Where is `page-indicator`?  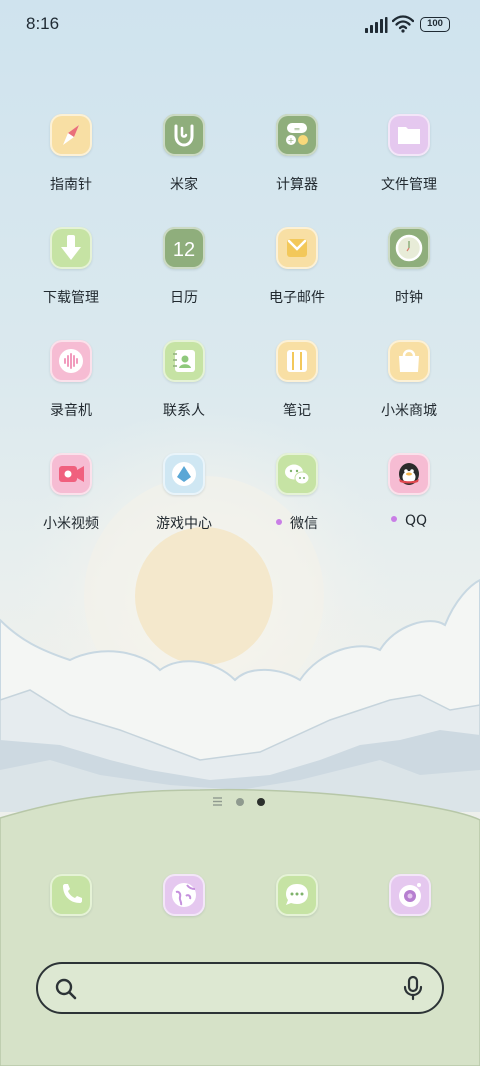 page-indicator is located at coordinates (240, 803).